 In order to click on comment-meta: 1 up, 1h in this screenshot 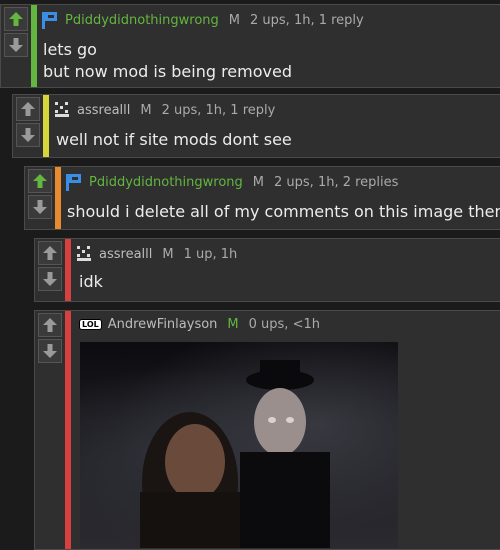, I will do `click(210, 254)`.